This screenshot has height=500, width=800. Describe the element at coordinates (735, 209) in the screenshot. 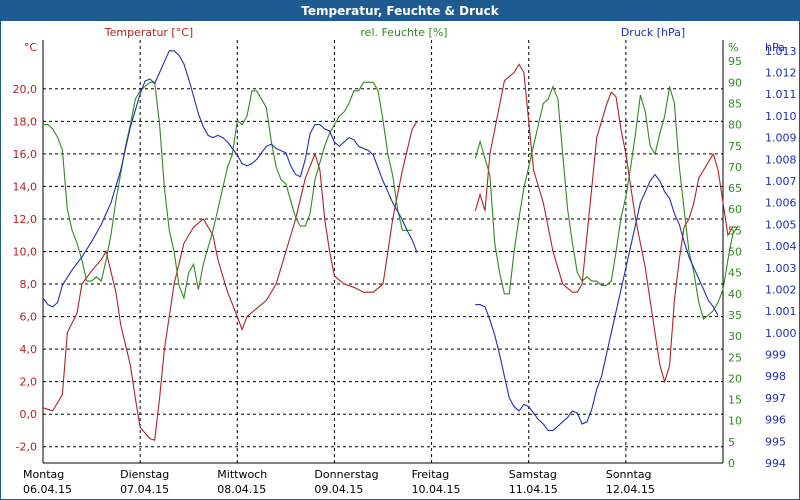

I see `humidity-tick-label: 60` at that location.